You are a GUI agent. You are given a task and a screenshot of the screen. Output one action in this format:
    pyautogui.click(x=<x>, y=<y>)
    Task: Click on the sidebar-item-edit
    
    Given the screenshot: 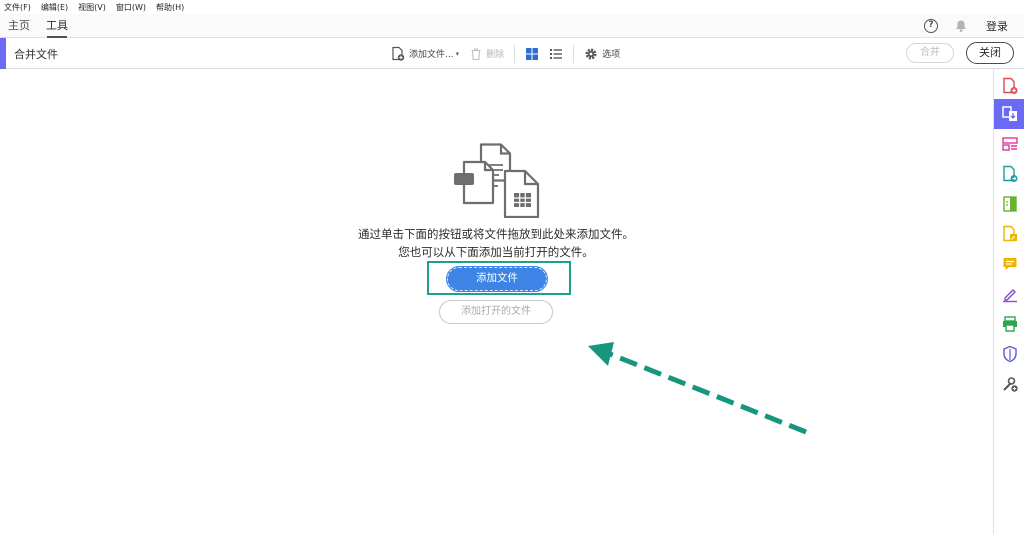 What is the action you would take?
    pyautogui.click(x=1009, y=234)
    